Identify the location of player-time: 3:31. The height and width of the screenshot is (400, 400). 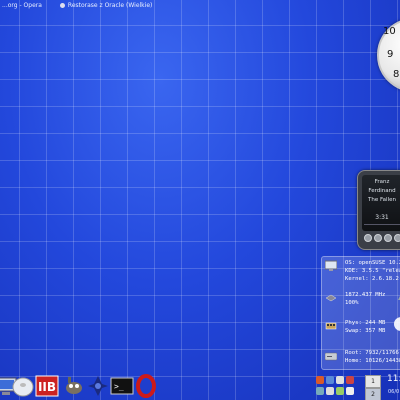
(382, 217).